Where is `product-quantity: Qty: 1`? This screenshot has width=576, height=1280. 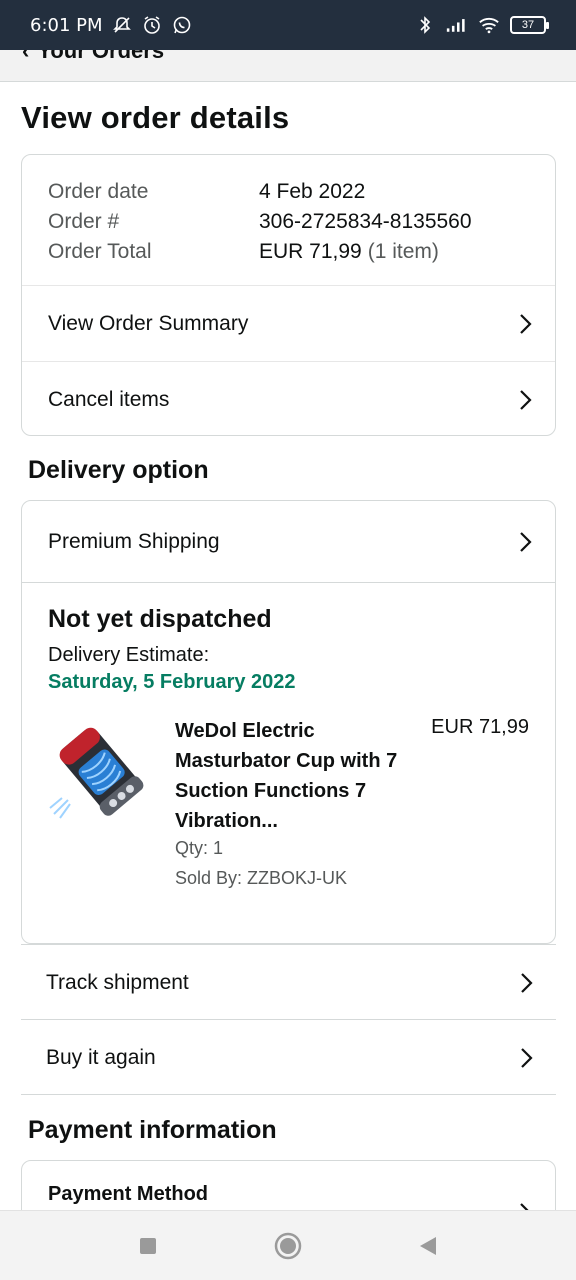 product-quantity: Qty: 1 is located at coordinates (199, 848).